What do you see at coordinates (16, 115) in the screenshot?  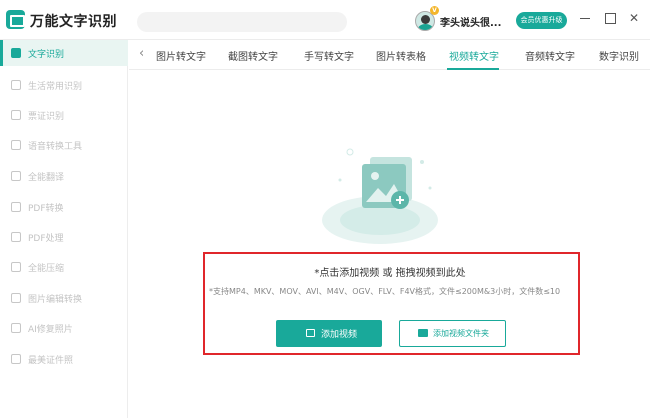 I see `ticket-icon` at bounding box center [16, 115].